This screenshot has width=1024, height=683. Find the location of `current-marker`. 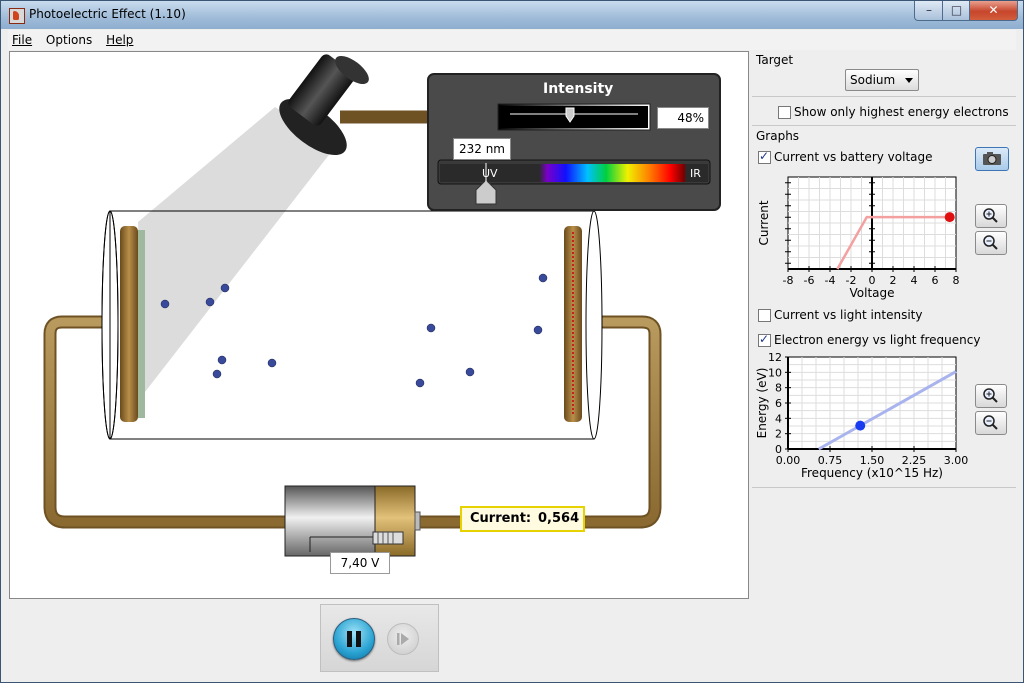

current-marker is located at coordinates (949, 217).